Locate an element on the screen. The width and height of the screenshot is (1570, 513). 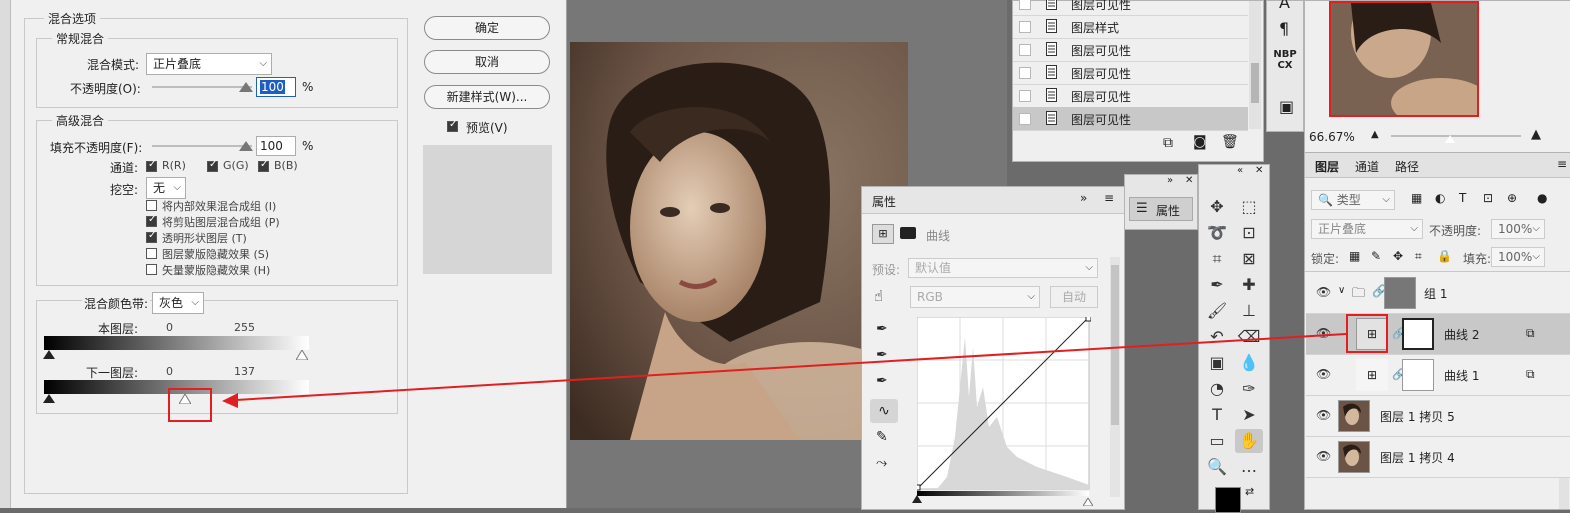
glyphs-icon: NBP CX is located at coordinates (1285, 60).